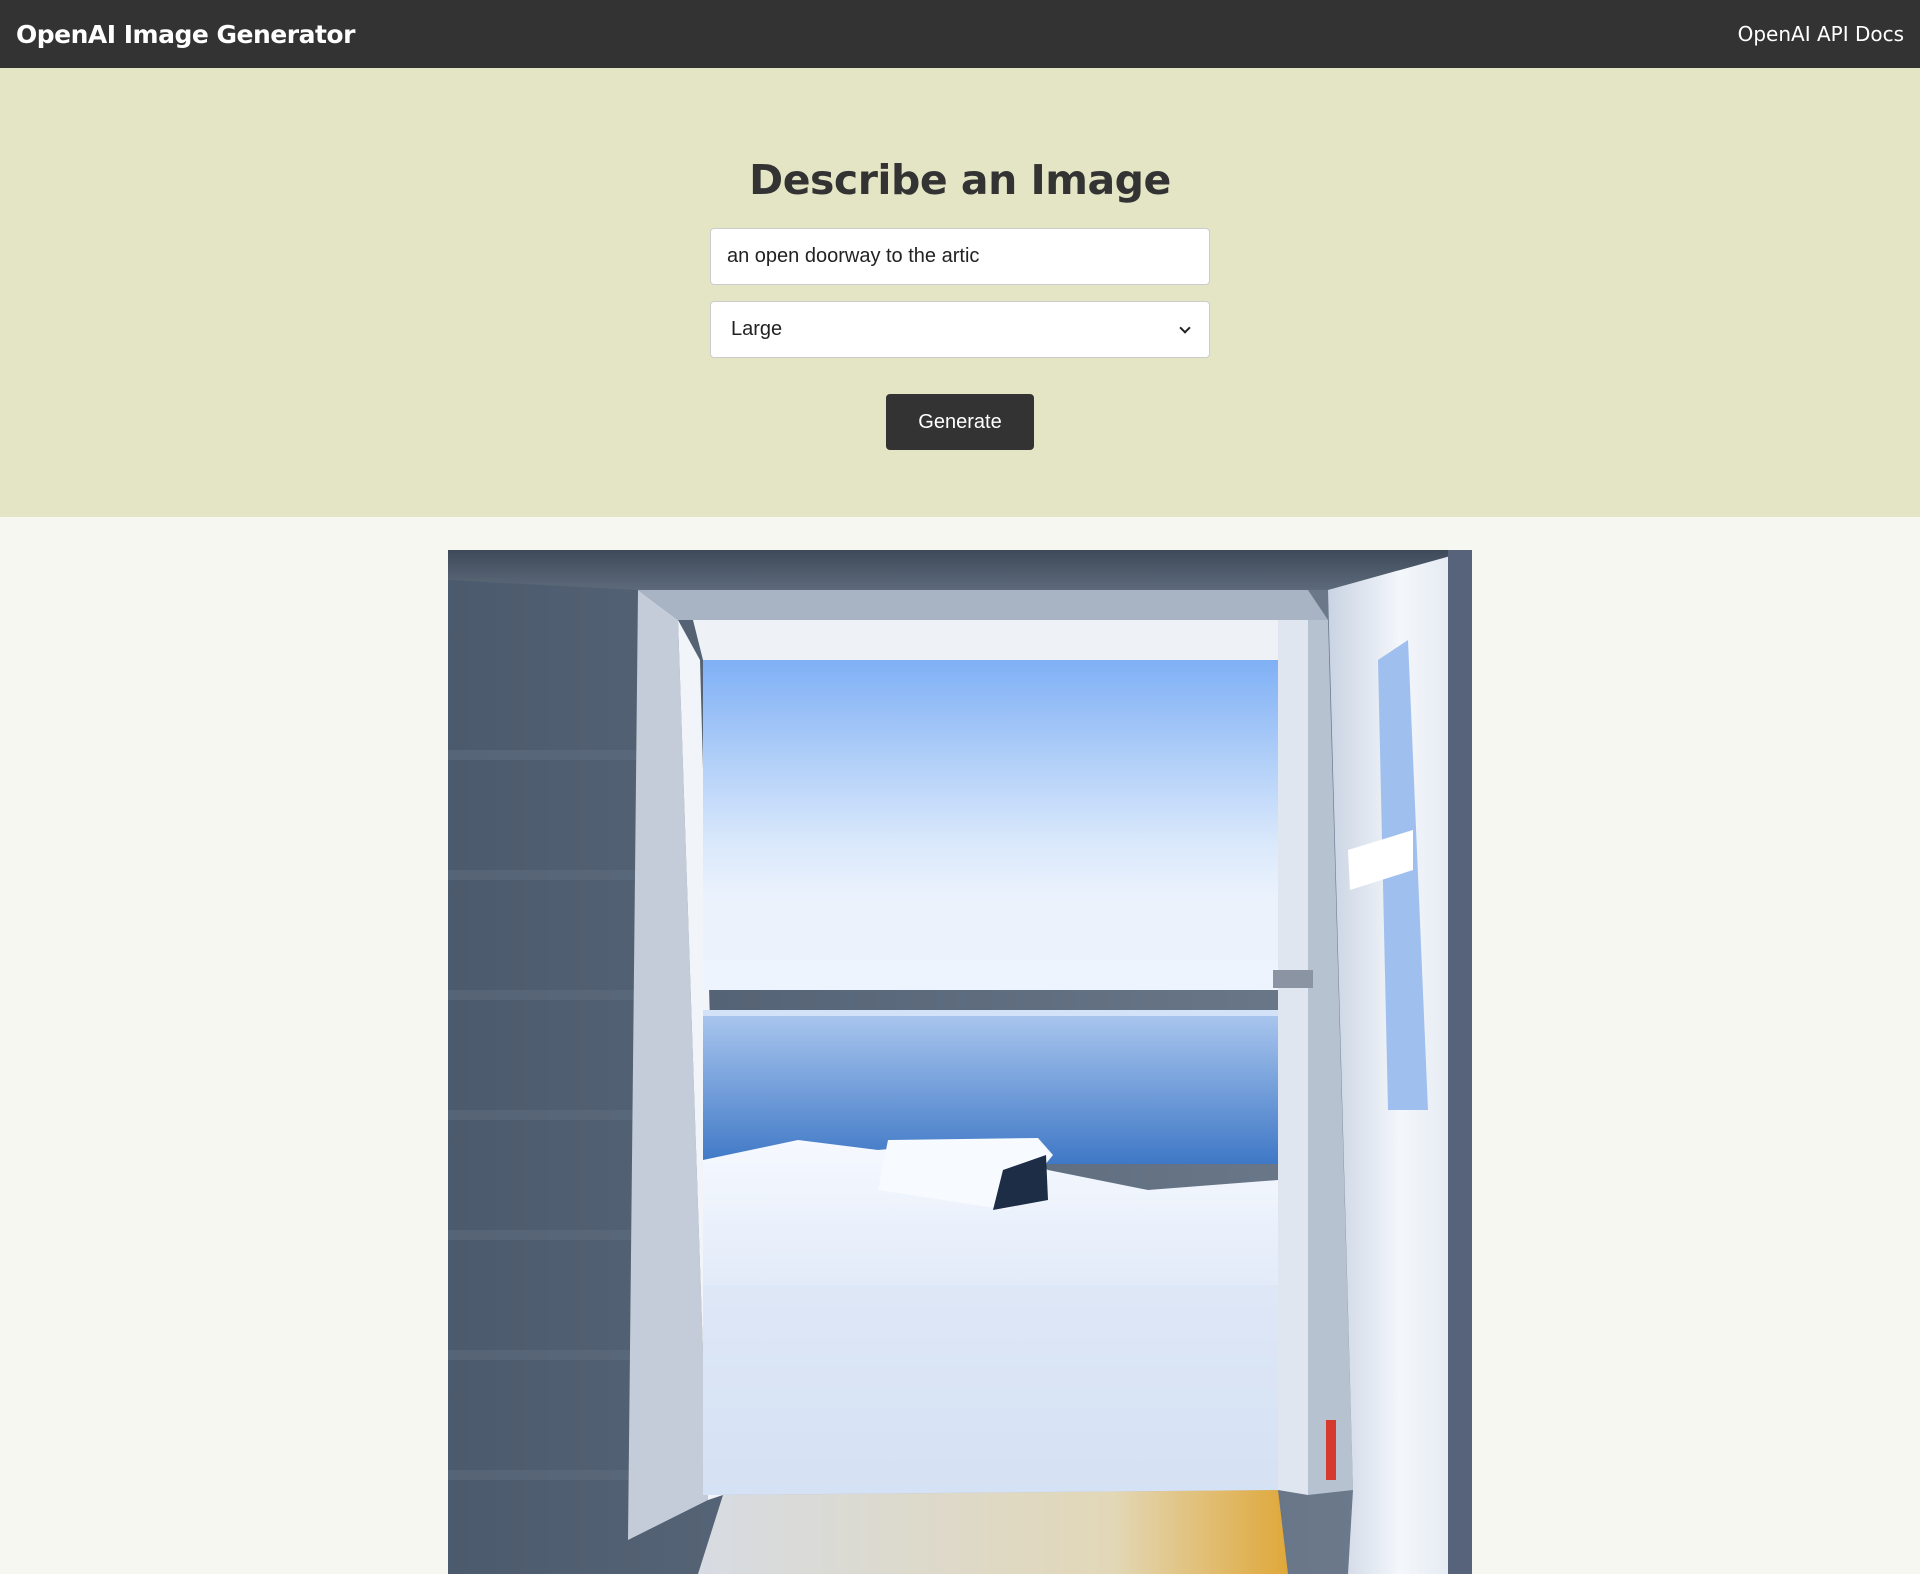 The width and height of the screenshot is (1920, 1574). What do you see at coordinates (1821, 34) in the screenshot?
I see `api-docs-link: OpenAI API Docs` at bounding box center [1821, 34].